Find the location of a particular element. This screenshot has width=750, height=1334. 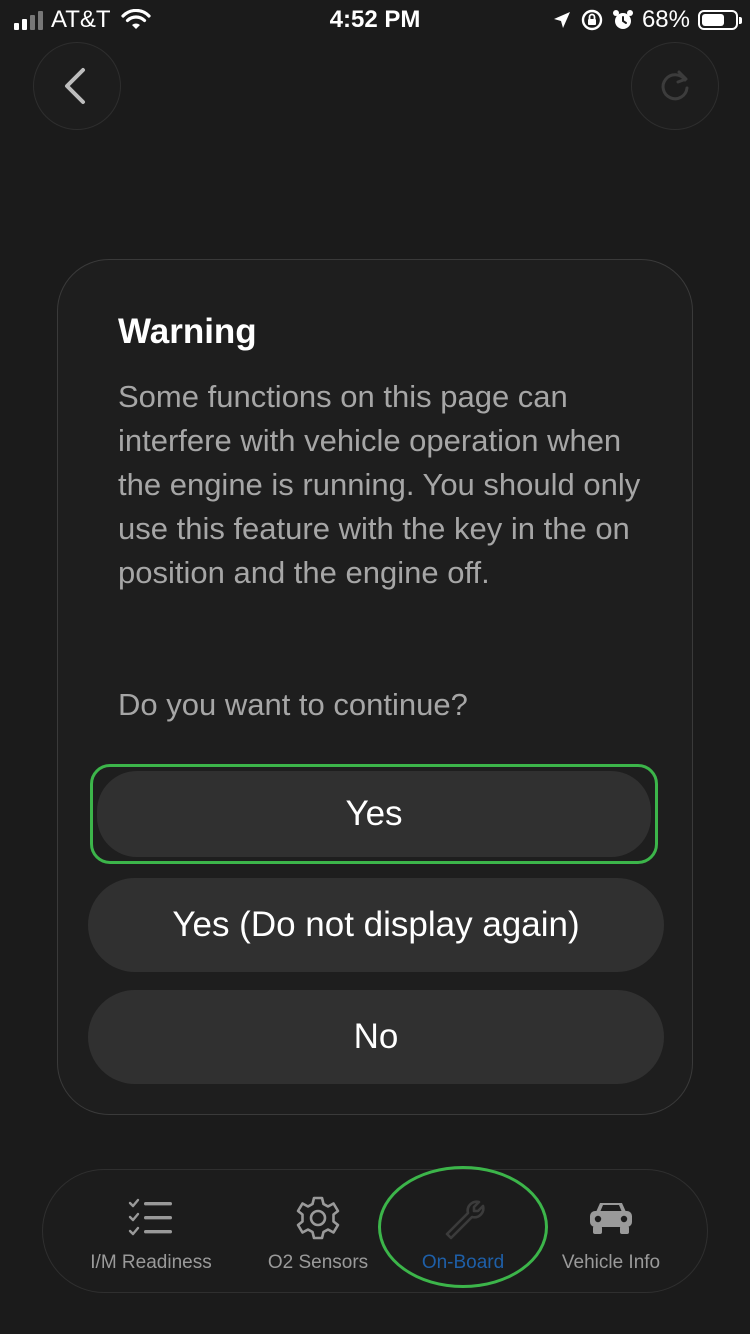

battery-fill is located at coordinates (713, 20).